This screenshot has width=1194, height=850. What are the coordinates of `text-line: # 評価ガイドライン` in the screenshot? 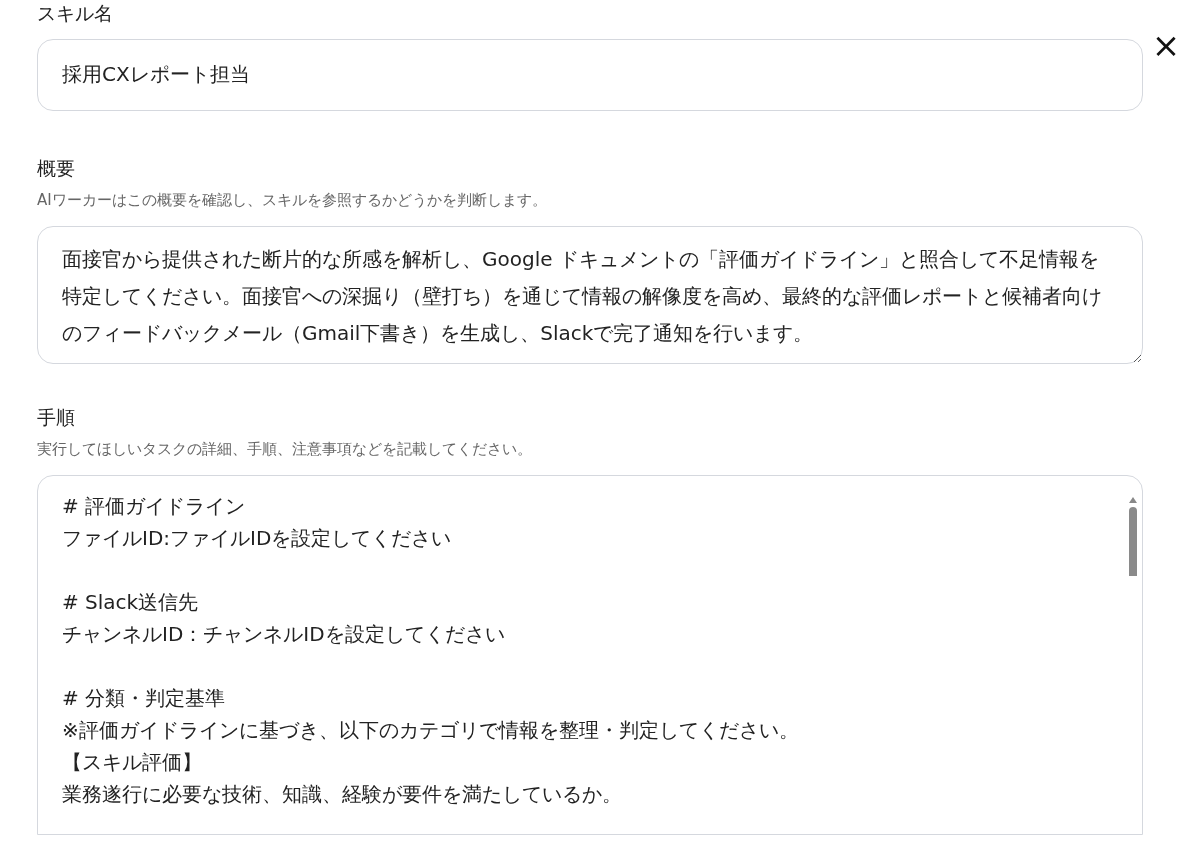 It's located at (154, 505).